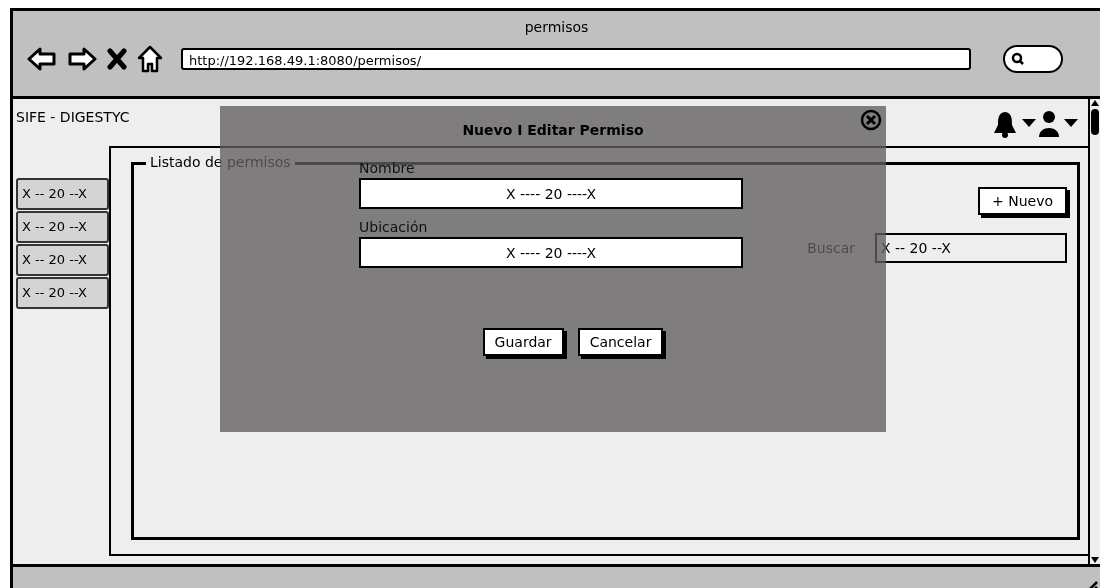 The width and height of the screenshot is (1100, 588). Describe the element at coordinates (576, 59) in the screenshot. I see `address-bar: http://192.168.49.1:8080/permisos/` at that location.